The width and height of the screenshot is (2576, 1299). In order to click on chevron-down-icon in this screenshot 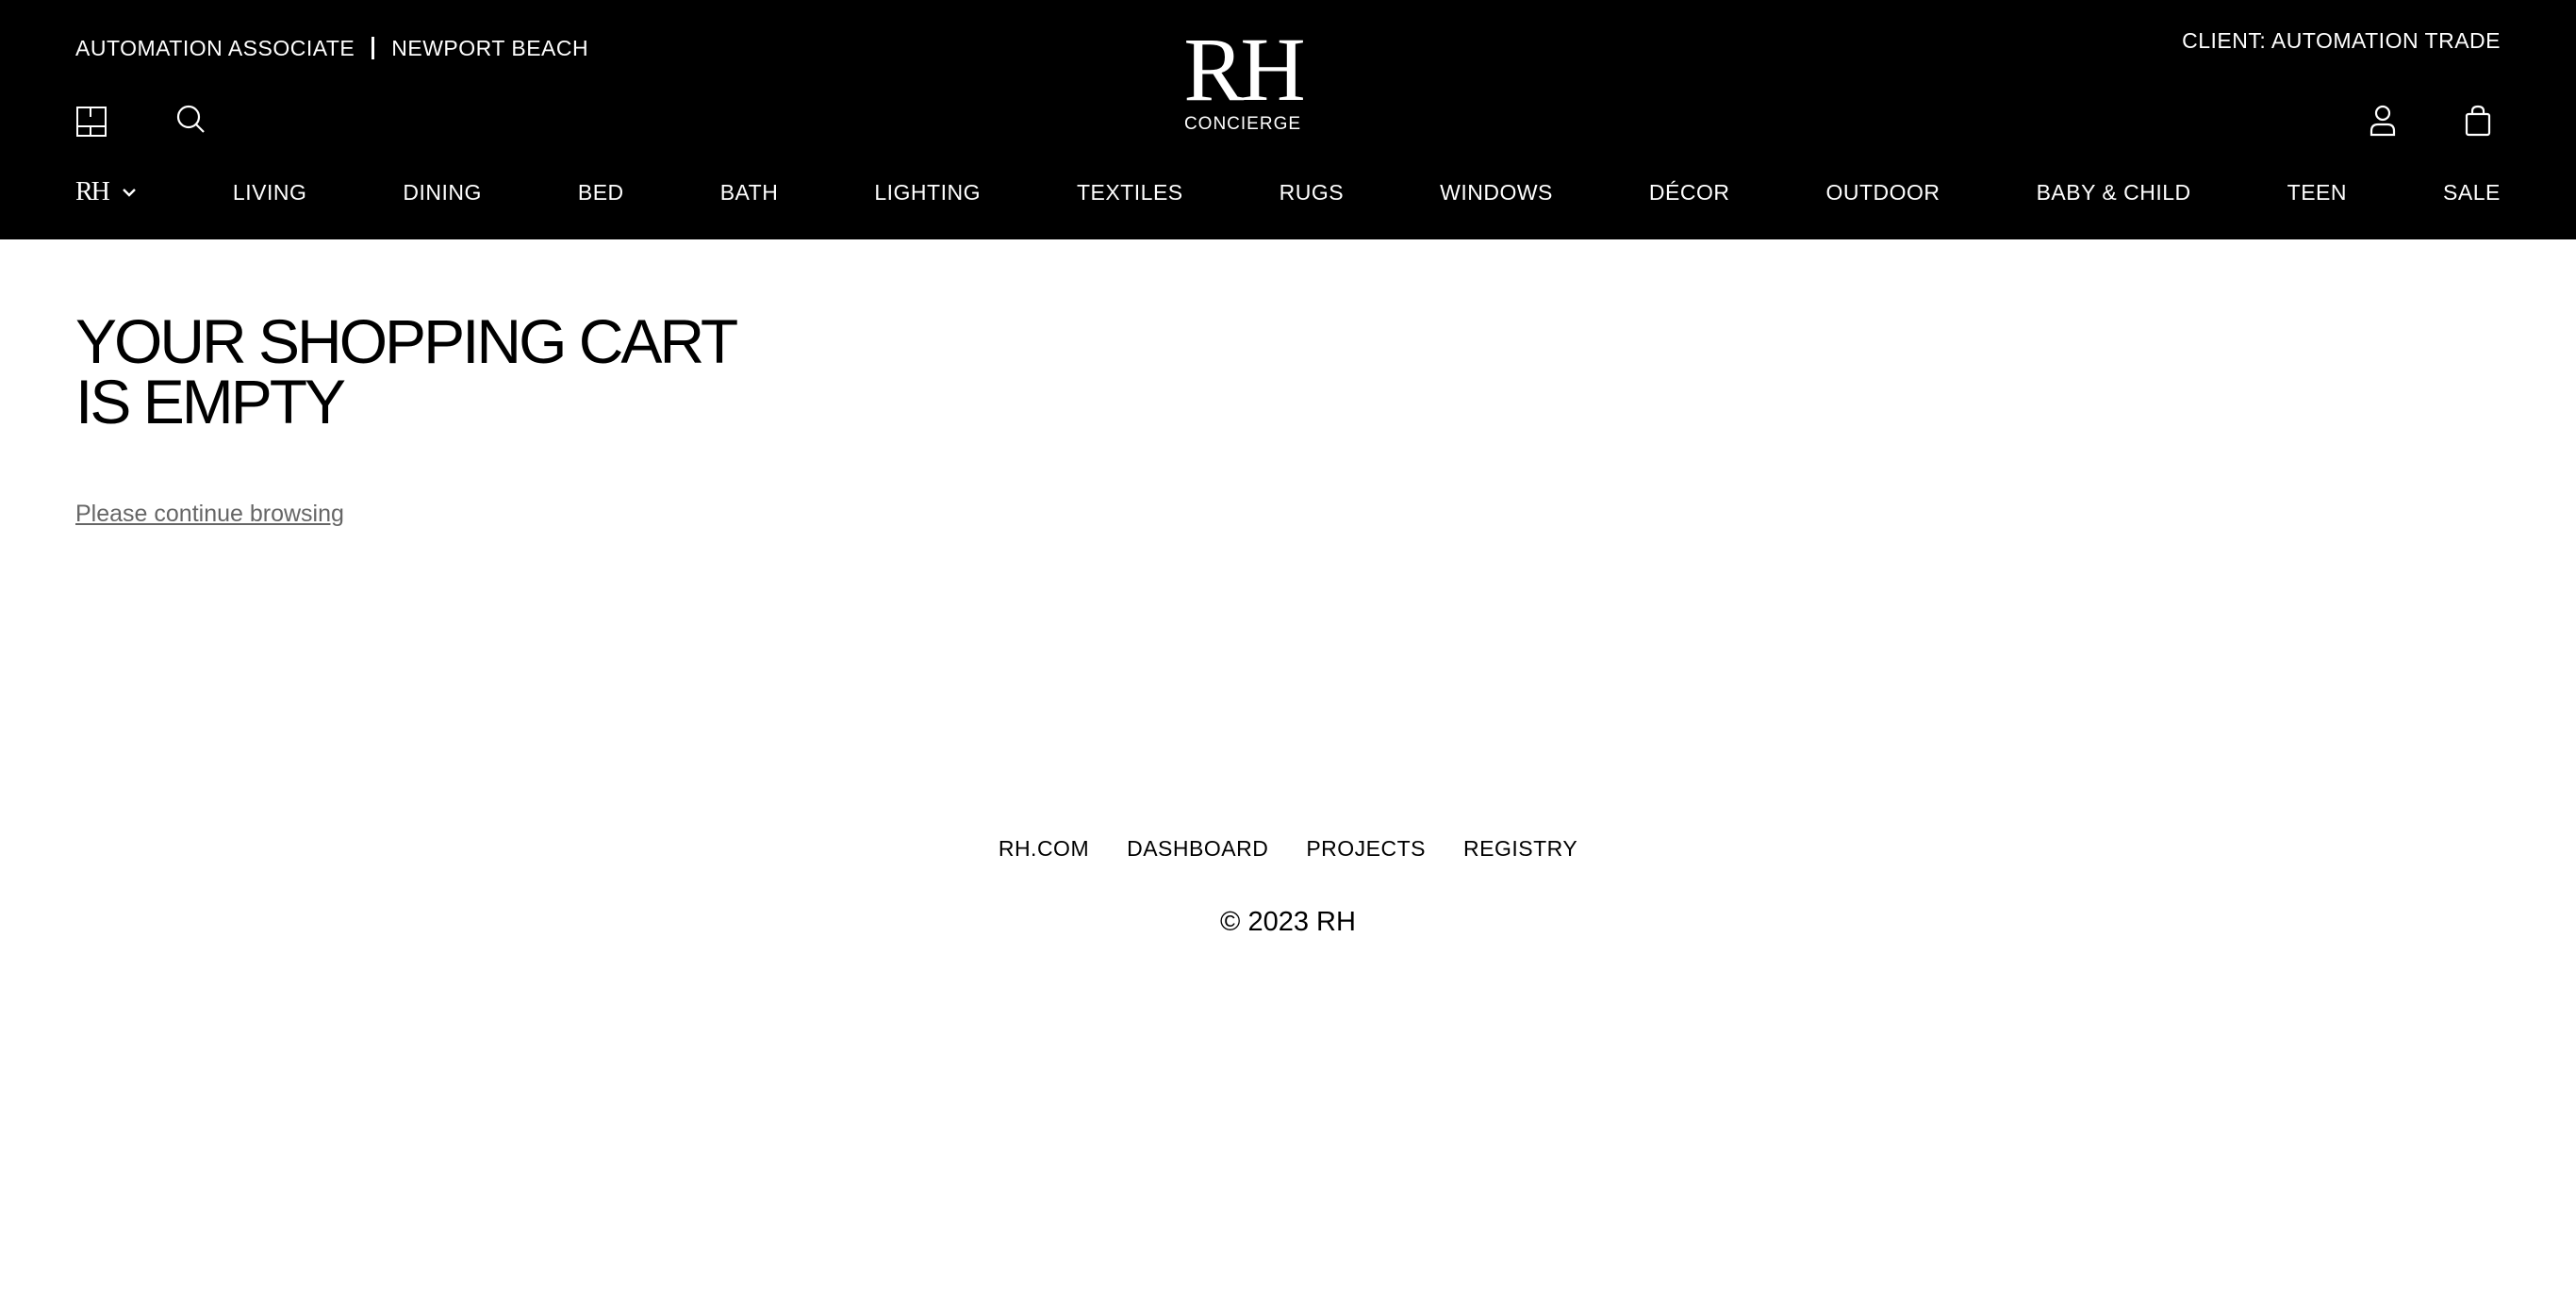, I will do `click(129, 193)`.